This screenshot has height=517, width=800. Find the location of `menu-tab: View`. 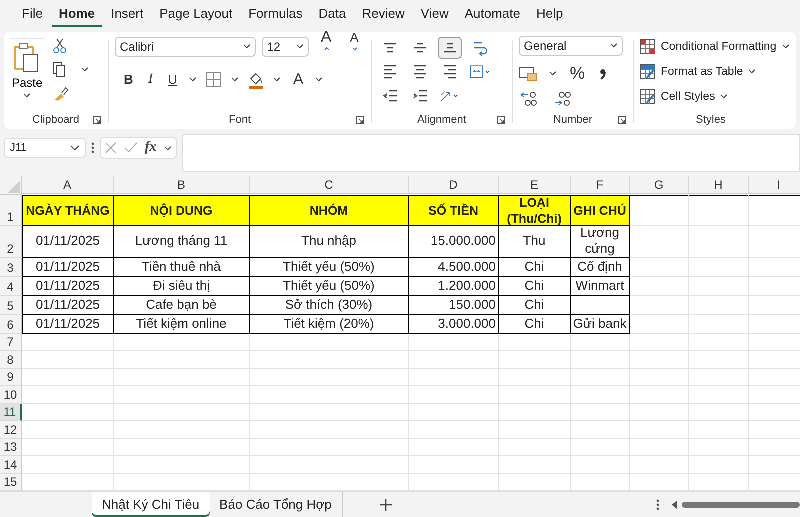

menu-tab: View is located at coordinates (435, 15).